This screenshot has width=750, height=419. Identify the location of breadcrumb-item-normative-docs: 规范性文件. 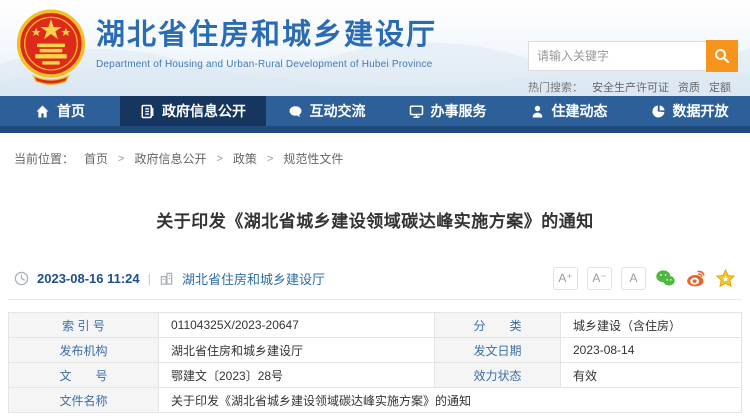
(313, 158).